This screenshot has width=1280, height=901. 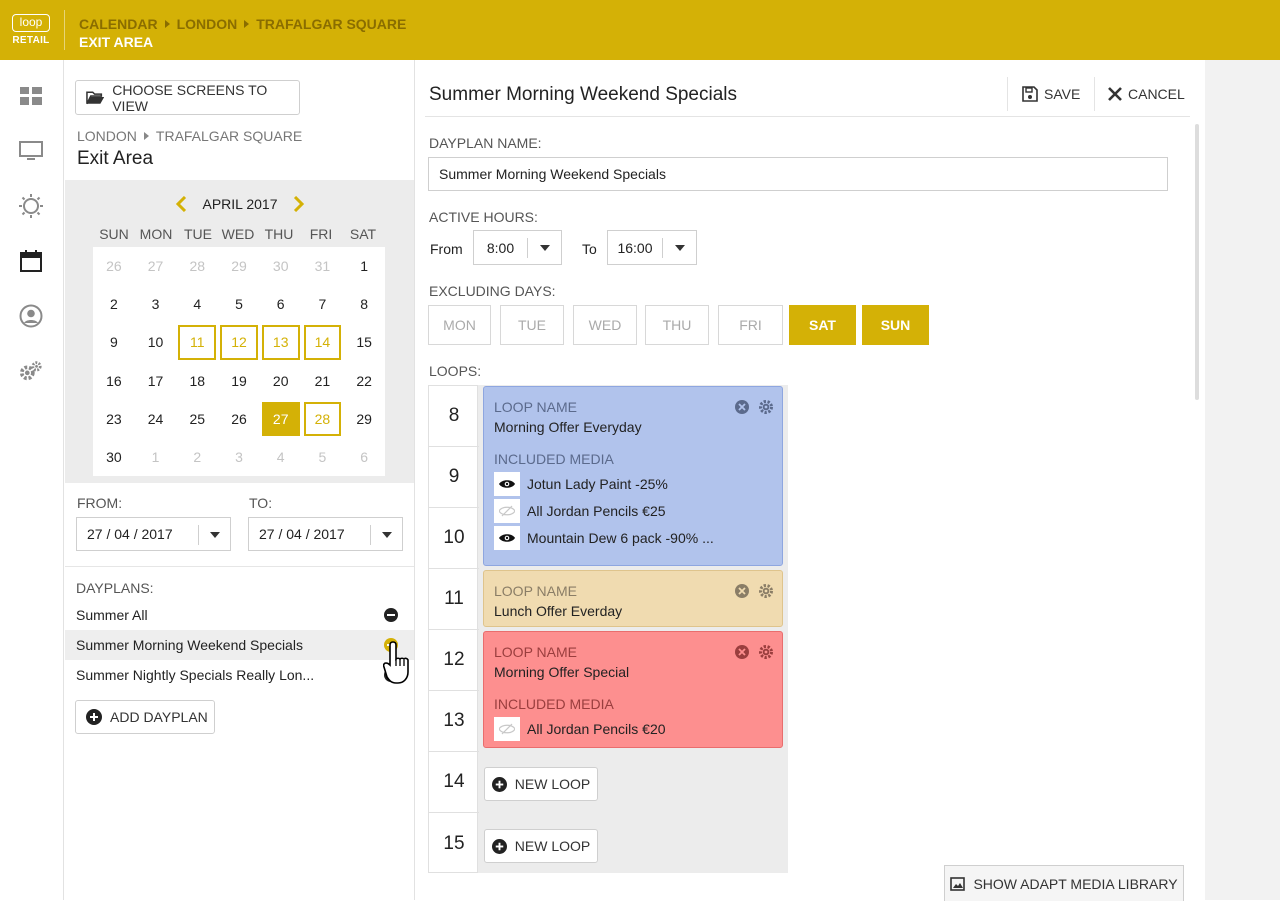 I want to click on account-icon, so click(x=31, y=316).